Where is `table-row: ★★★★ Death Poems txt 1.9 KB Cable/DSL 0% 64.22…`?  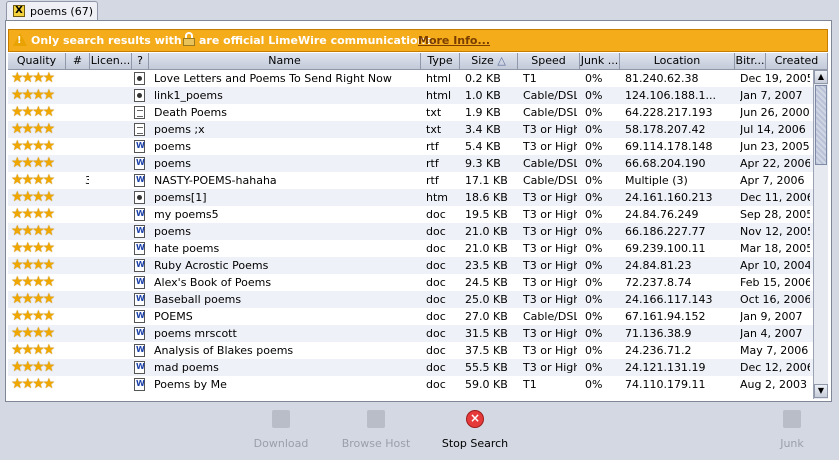 table-row: ★★★★ Death Poems txt 1.9 KB Cable/DSL 0% 64.22… is located at coordinates (410, 112).